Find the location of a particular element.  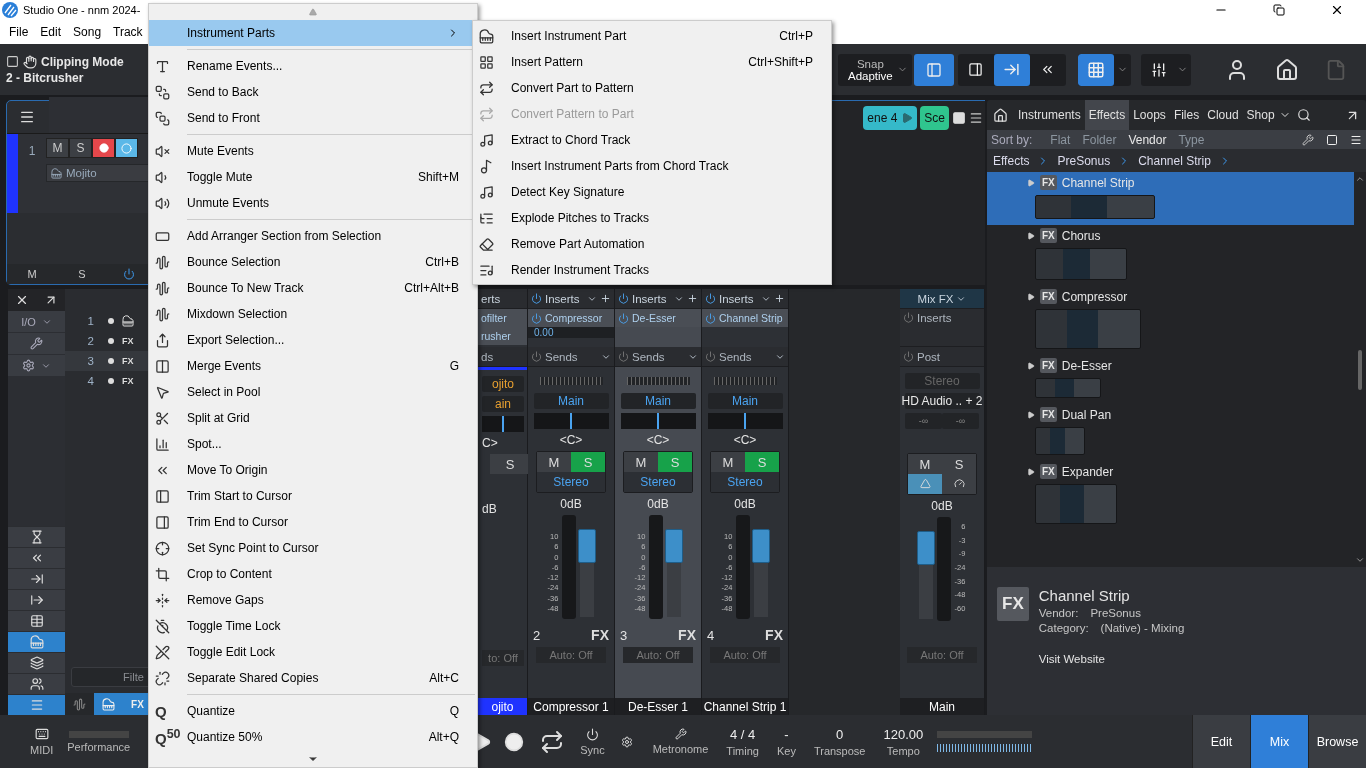

performance-label: Performance is located at coordinates (99, 746).